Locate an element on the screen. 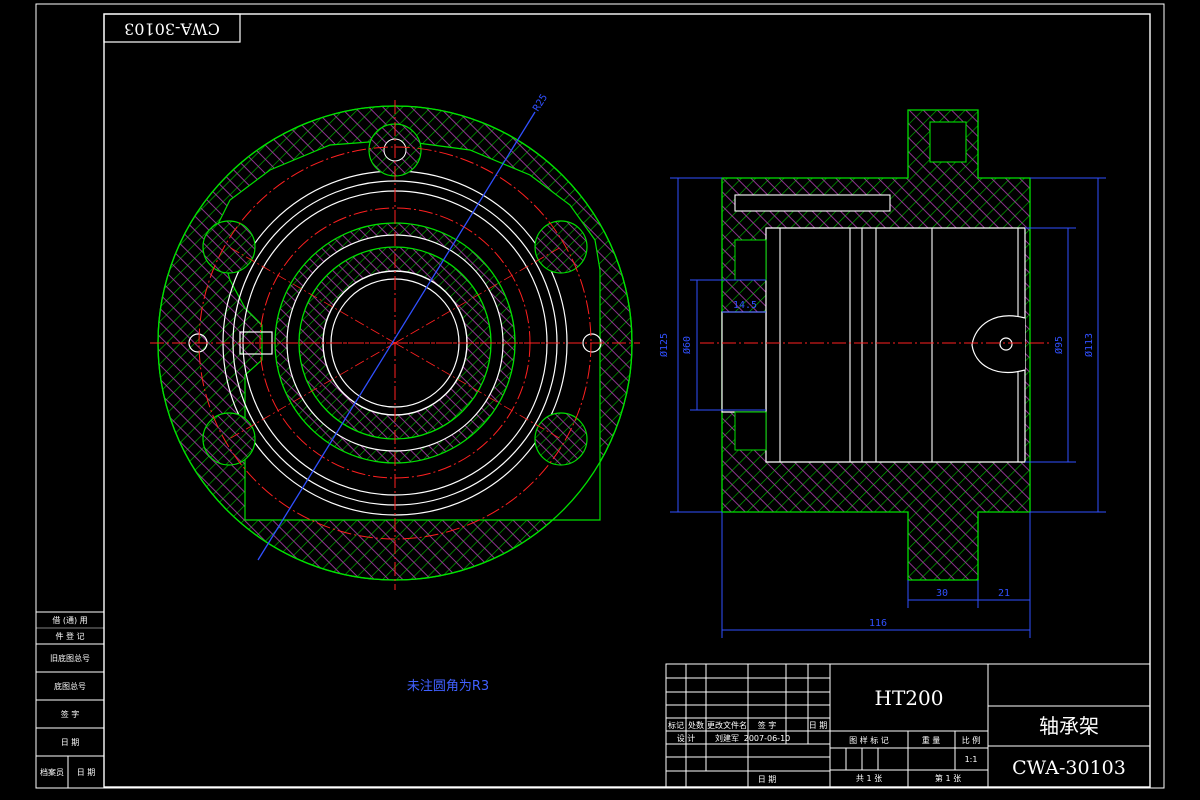  tb-hdr-date: 日 期 is located at coordinates (818, 725).